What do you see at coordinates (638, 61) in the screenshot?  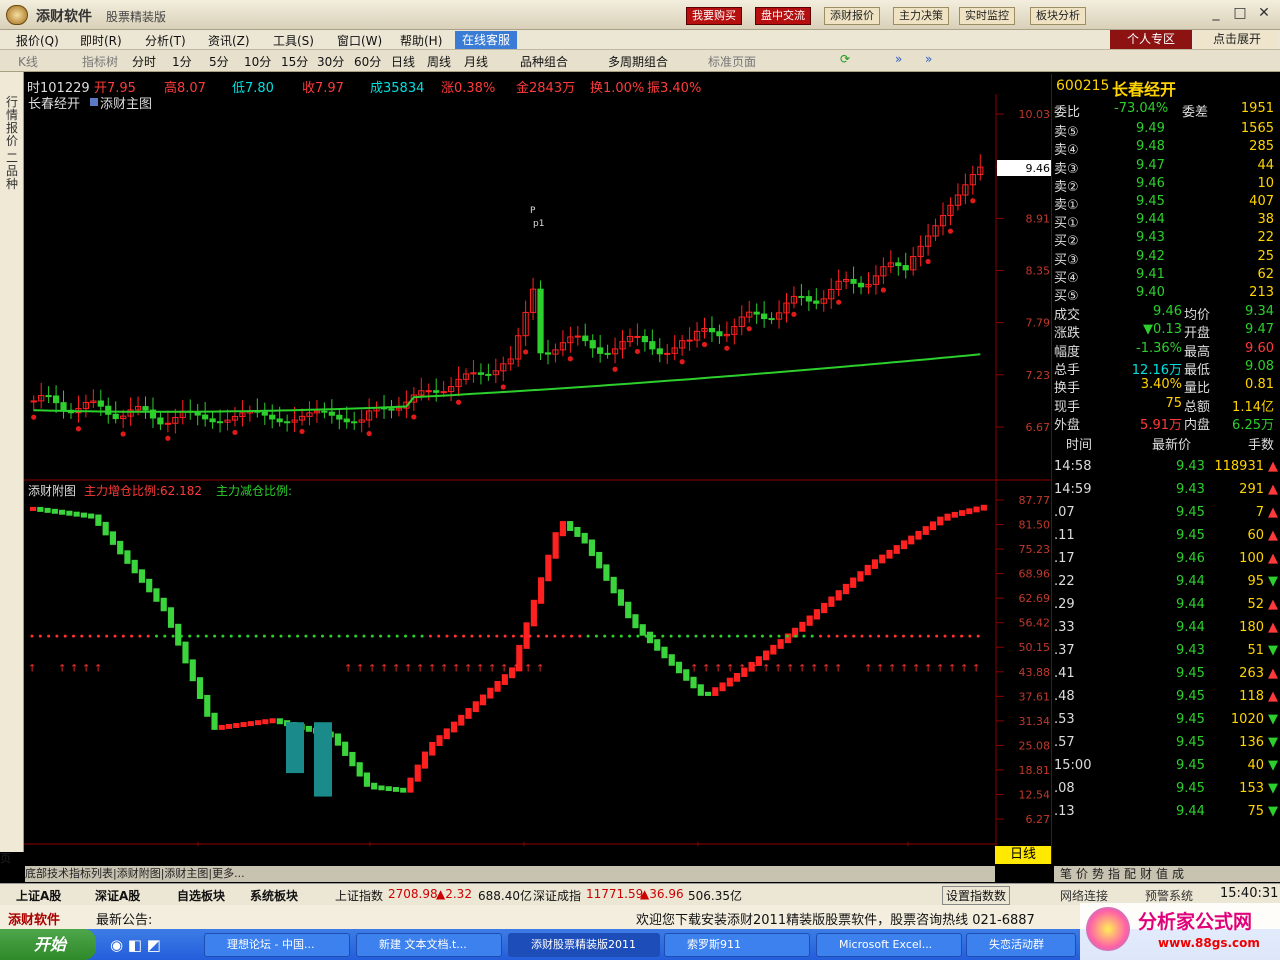 I see `multiperiod-tool: 多周期组合` at bounding box center [638, 61].